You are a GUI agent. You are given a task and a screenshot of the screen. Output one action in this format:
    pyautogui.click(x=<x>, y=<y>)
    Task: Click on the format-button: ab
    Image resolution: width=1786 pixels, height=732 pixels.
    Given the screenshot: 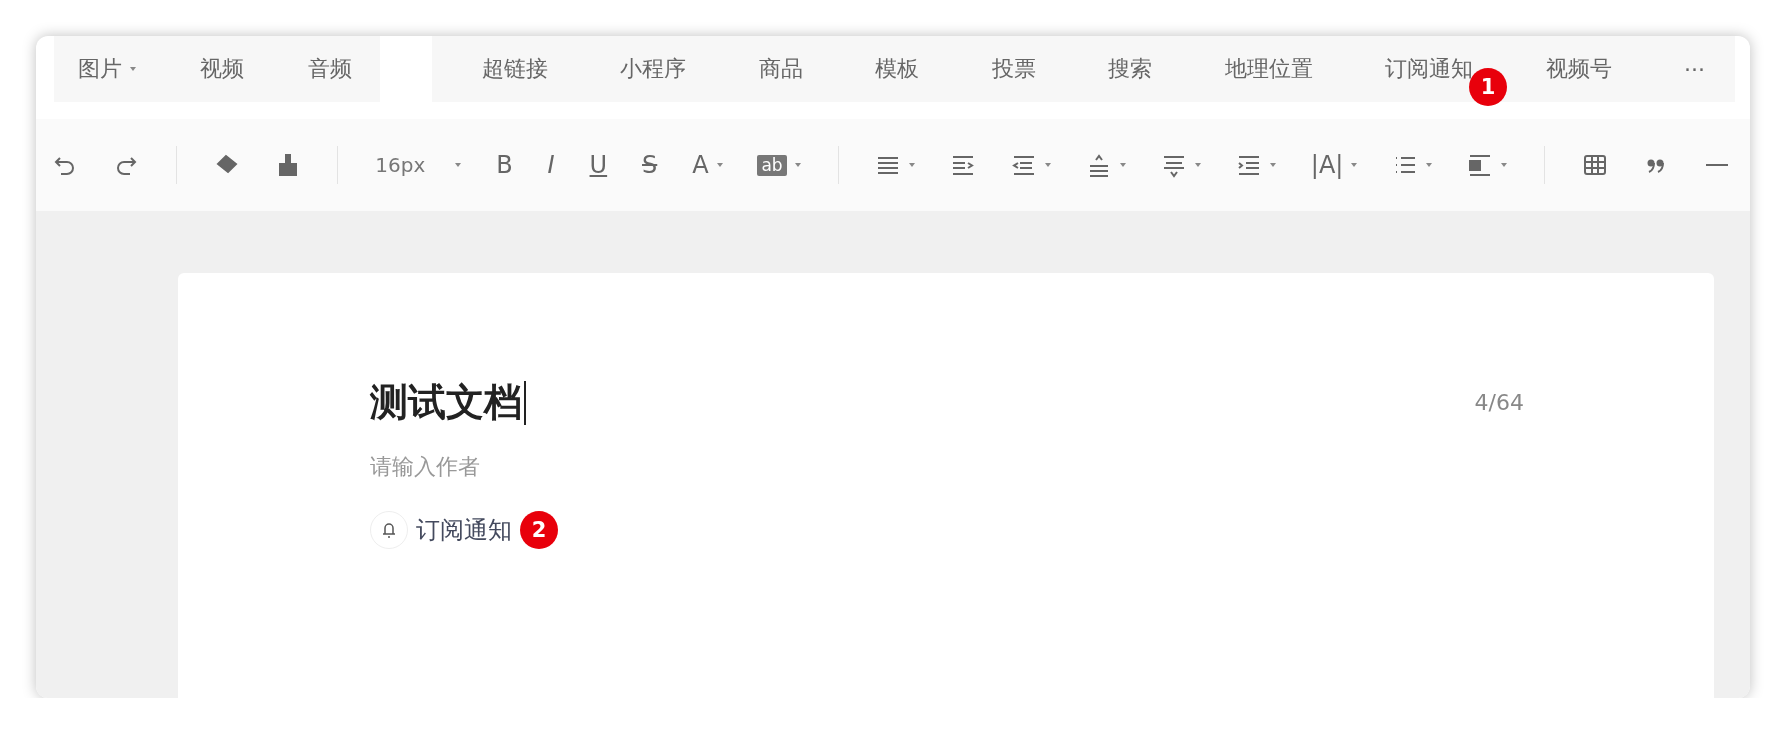 What is the action you would take?
    pyautogui.click(x=772, y=165)
    